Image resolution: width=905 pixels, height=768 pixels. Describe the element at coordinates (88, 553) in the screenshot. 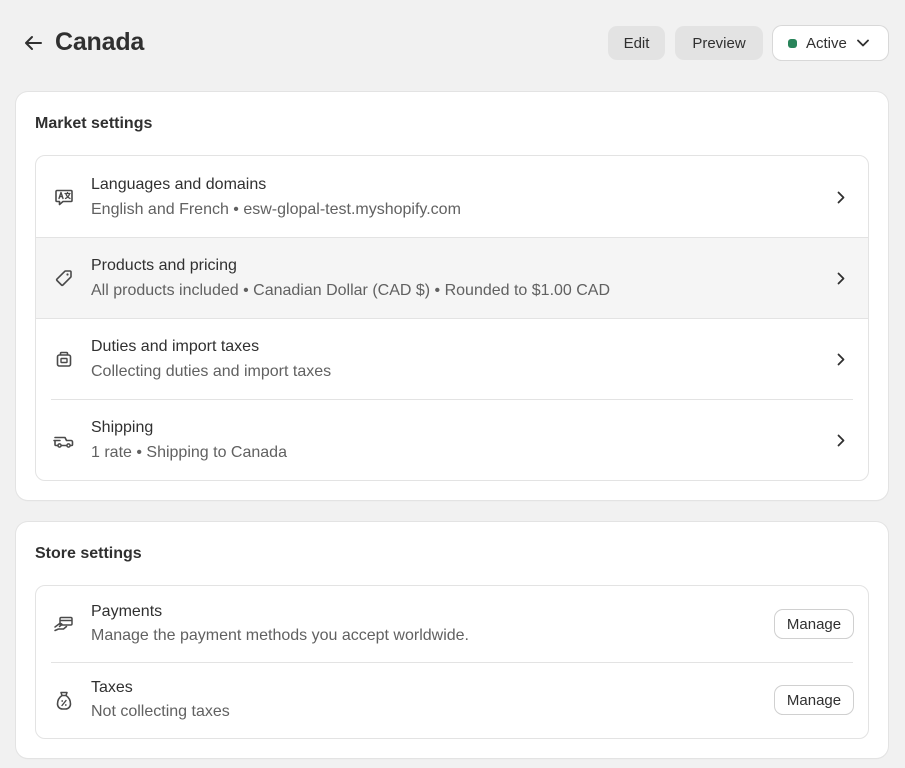

I see `store-settings-title: Store settings` at that location.